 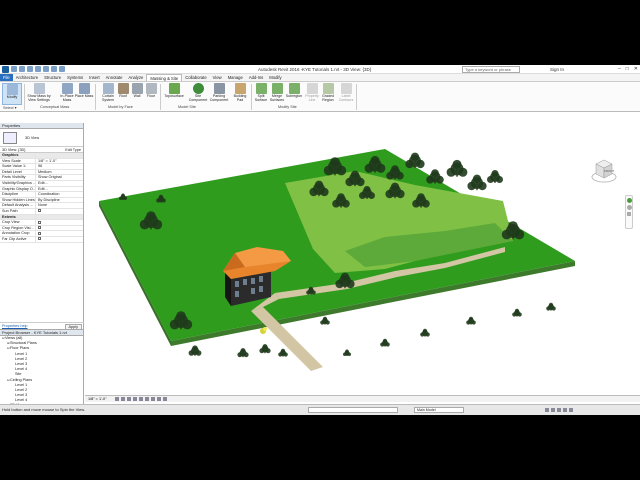 I want to click on property-value: None, so click(x=59, y=205).